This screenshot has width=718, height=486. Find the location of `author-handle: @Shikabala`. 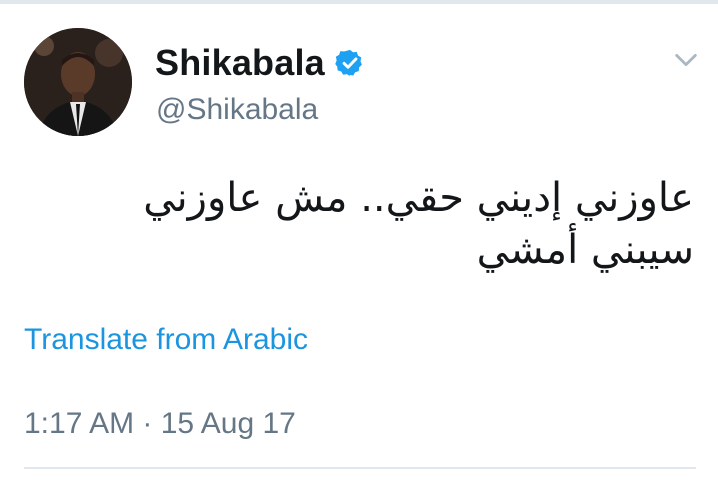

author-handle: @Shikabala is located at coordinates (237, 110).